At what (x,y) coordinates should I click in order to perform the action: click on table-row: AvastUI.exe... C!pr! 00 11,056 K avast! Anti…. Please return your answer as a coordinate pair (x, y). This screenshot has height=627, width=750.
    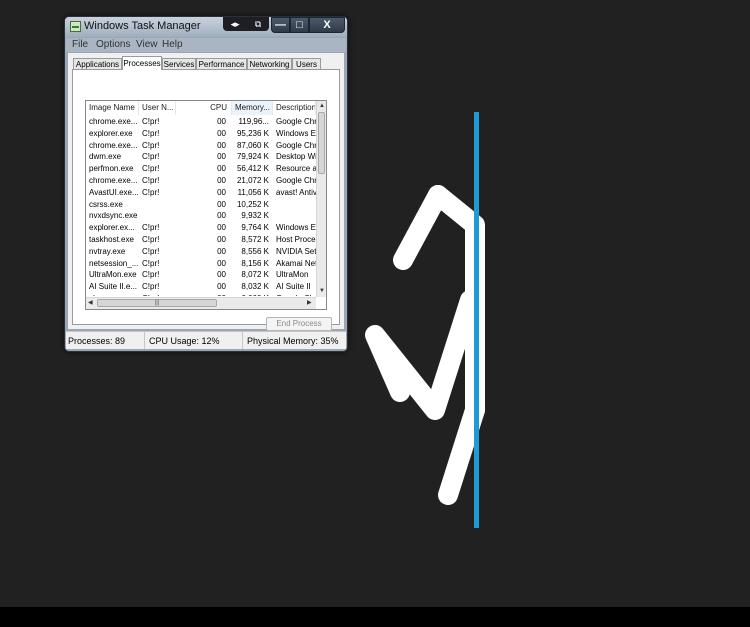
    Looking at the image, I should click on (201, 193).